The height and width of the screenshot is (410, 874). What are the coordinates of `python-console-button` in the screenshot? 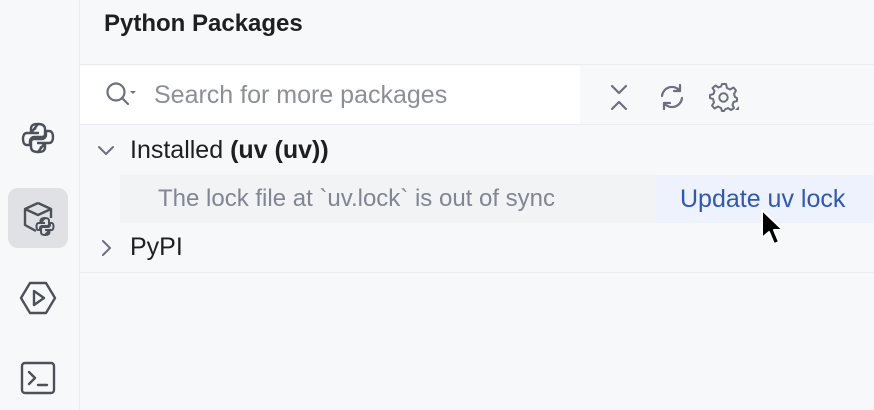 It's located at (38, 138).